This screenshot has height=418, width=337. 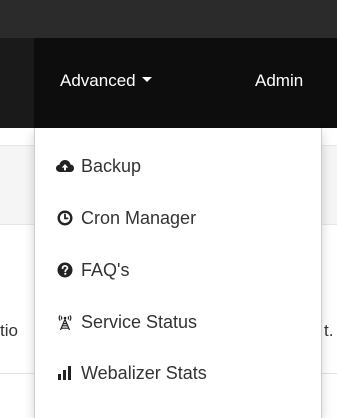 I want to click on menu-item-service-status: Service Status, so click(x=178, y=322).